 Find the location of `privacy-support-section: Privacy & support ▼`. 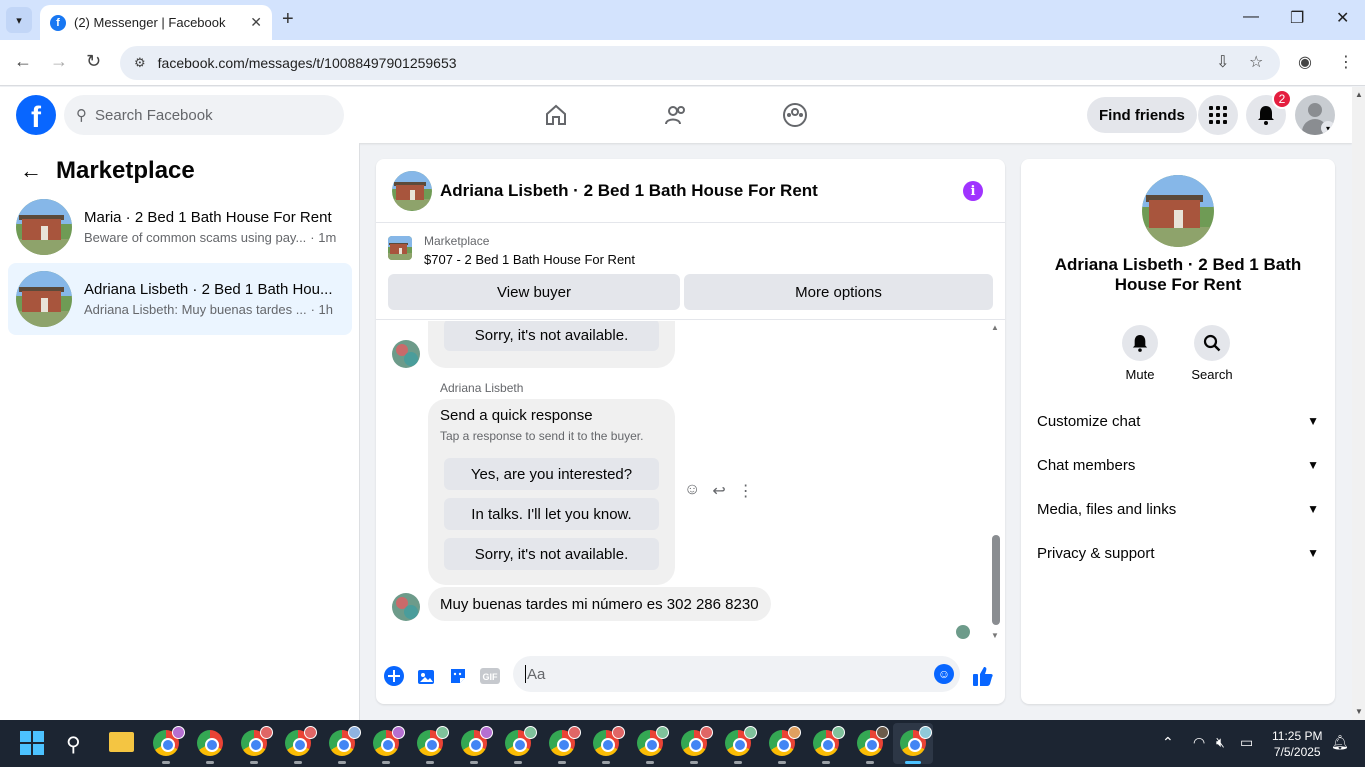

privacy-support-section: Privacy & support ▼ is located at coordinates (1178, 553).